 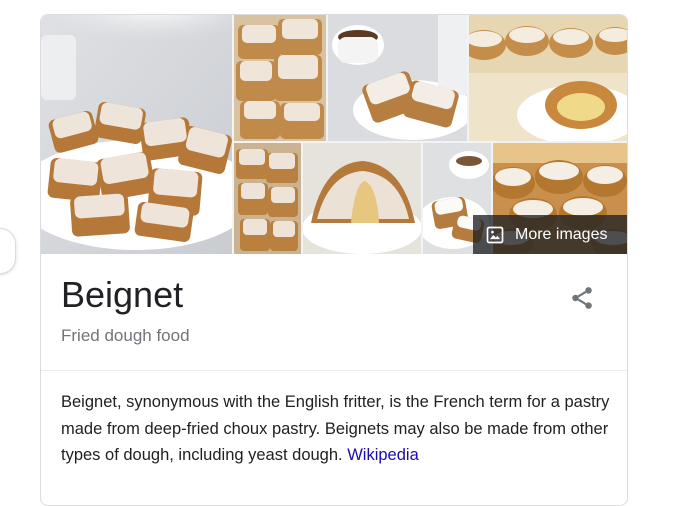 I want to click on share-icon, so click(x=582, y=298).